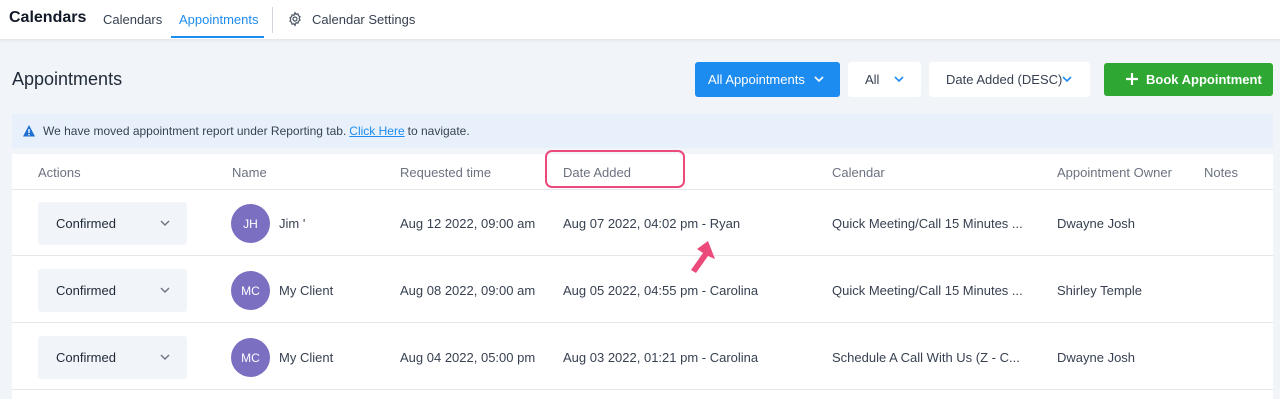  I want to click on status-filter-label: All, so click(872, 79).